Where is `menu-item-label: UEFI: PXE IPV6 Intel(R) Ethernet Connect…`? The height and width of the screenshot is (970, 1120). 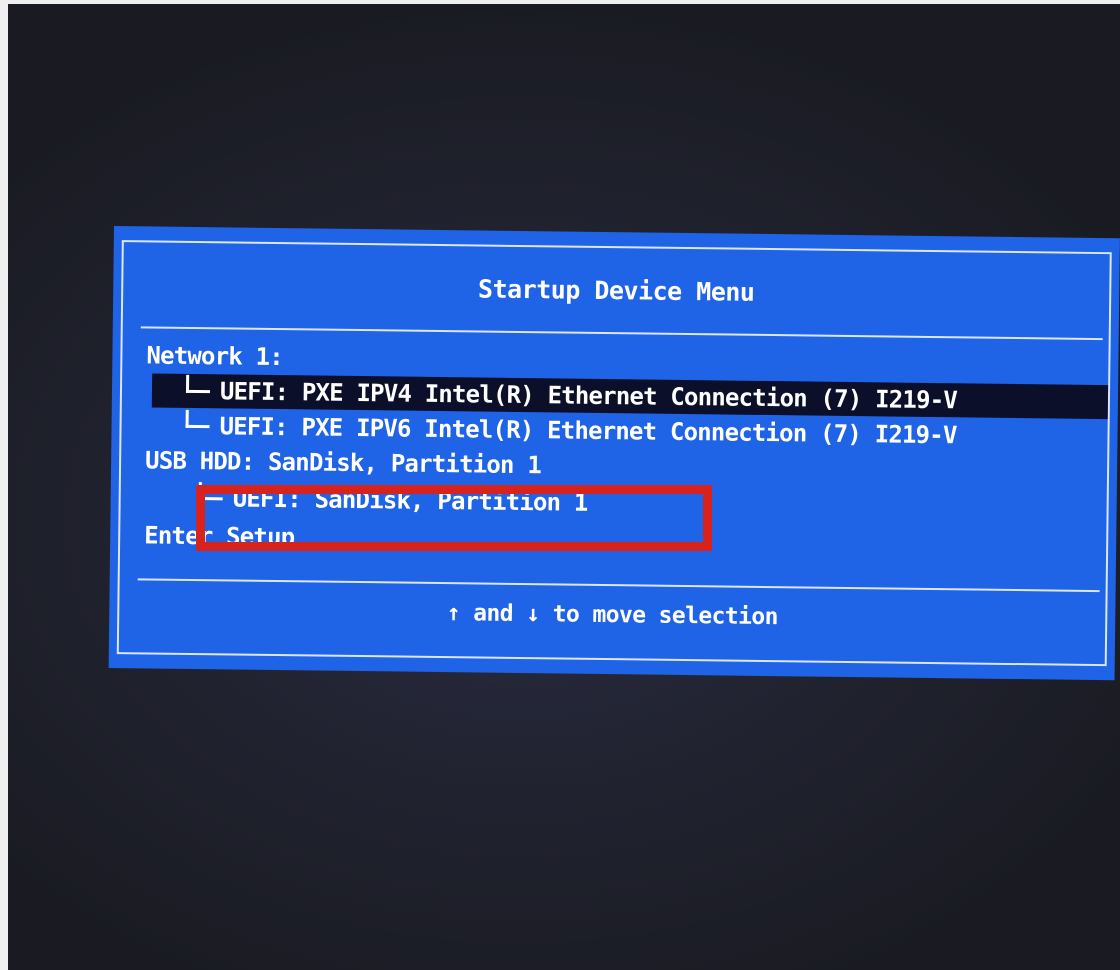 menu-item-label: UEFI: PXE IPV6 Intel(R) Ethernet Connect… is located at coordinates (588, 431).